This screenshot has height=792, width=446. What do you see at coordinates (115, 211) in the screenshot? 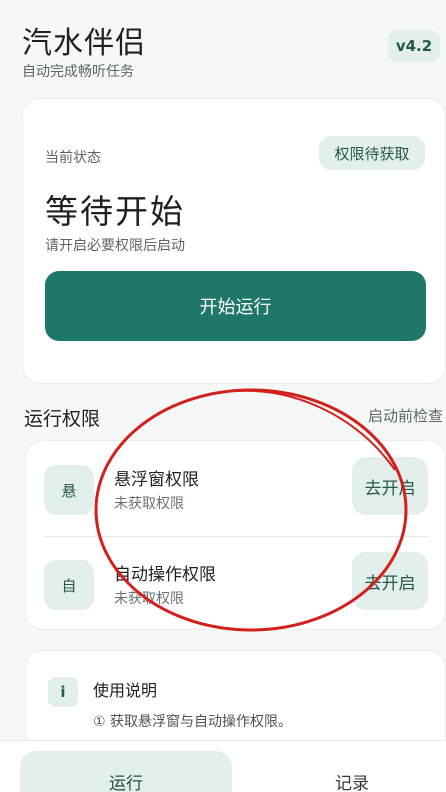
I see `status-title: 等待开始` at bounding box center [115, 211].